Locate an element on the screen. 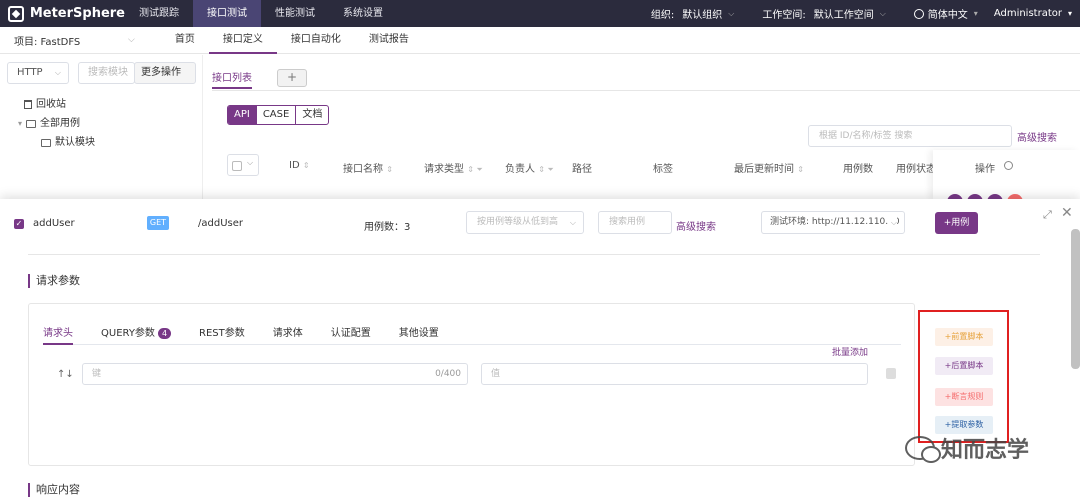  col-label: 负责人 is located at coordinates (520, 169).